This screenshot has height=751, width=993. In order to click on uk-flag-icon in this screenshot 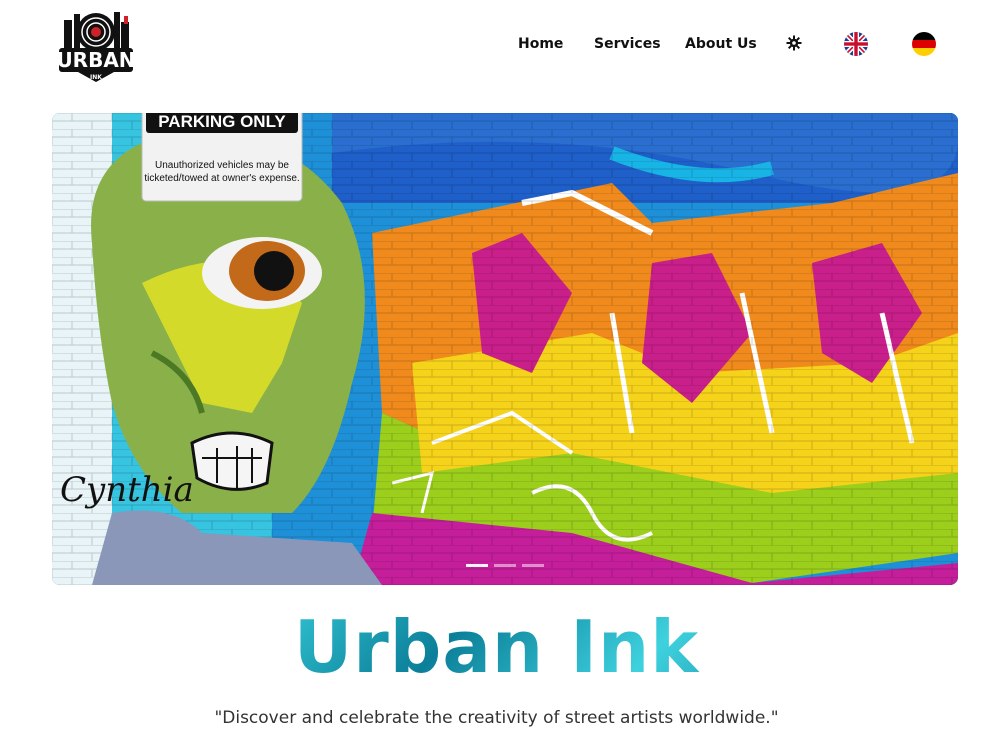, I will do `click(856, 44)`.